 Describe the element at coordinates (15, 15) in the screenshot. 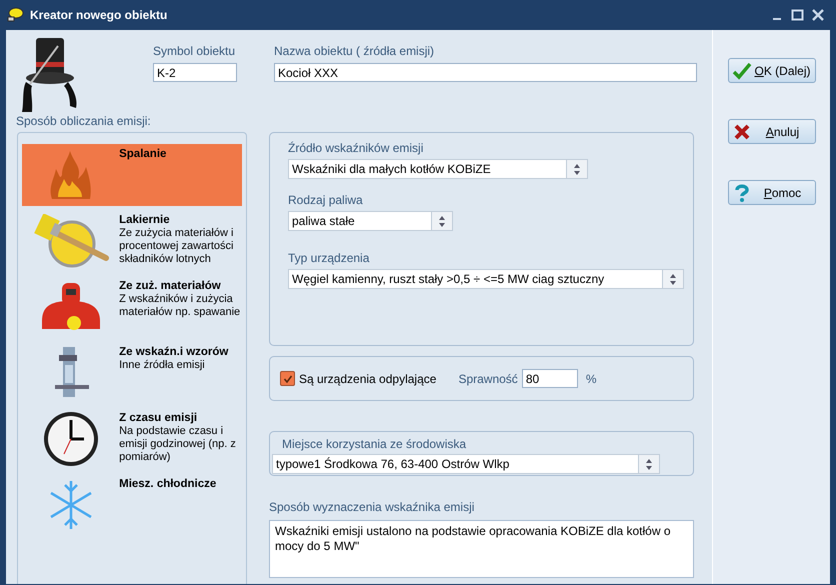

I see `app-icon` at that location.